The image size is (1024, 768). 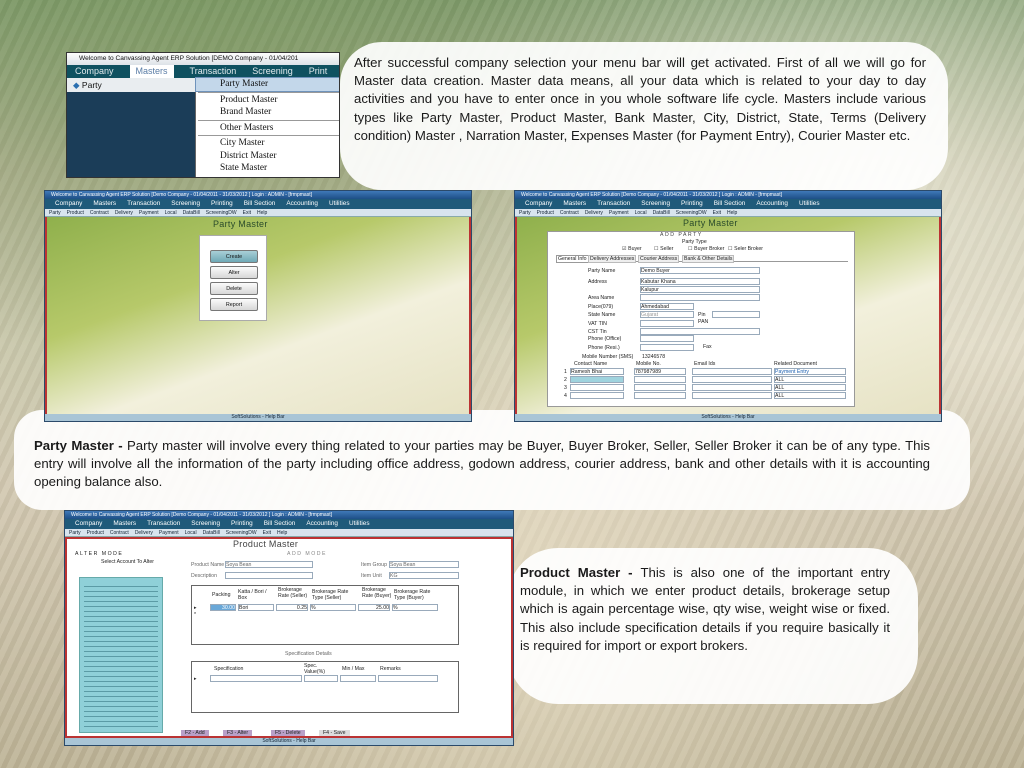 What do you see at coordinates (667, 347) in the screenshot?
I see `phone-resi-field` at bounding box center [667, 347].